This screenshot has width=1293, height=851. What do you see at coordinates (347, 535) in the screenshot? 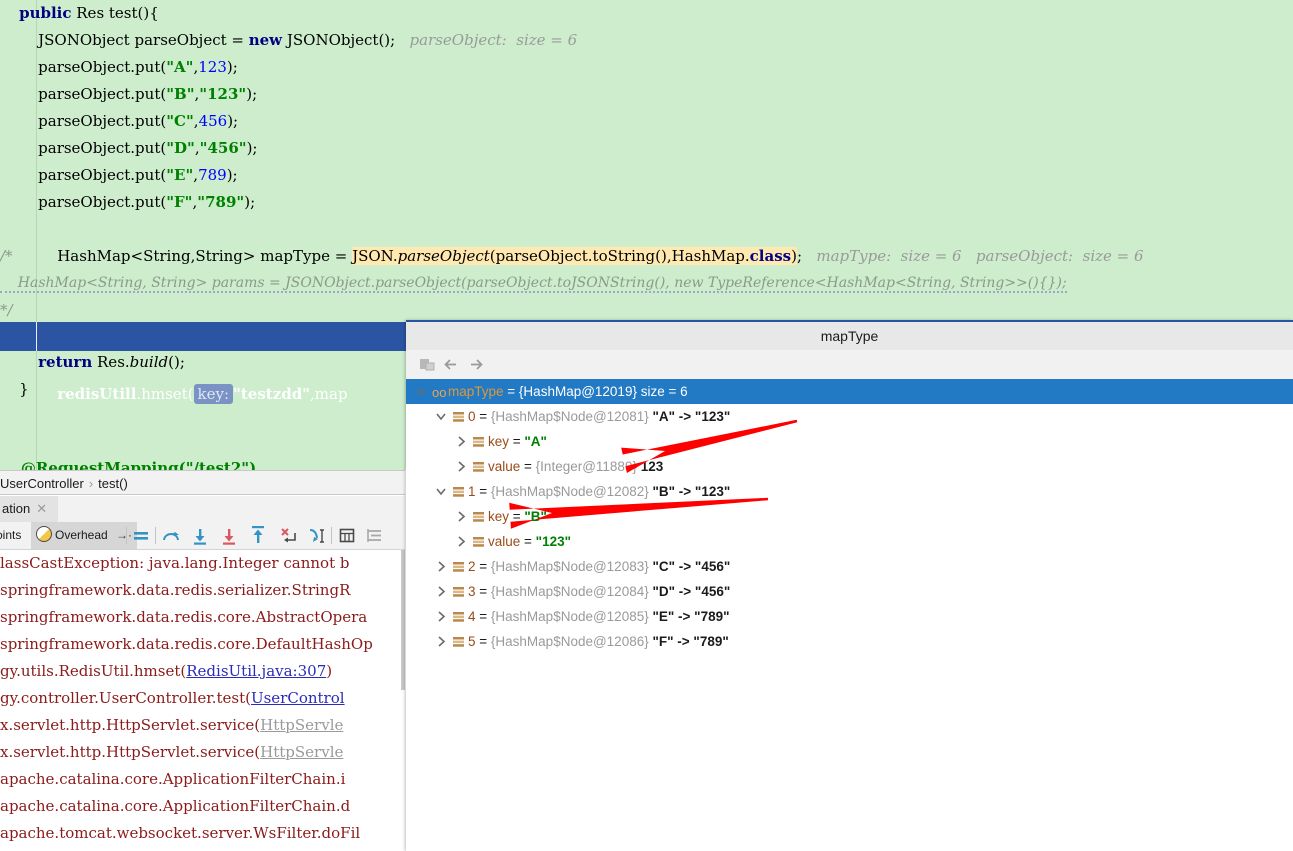
I see `evaluate-expression-icon` at bounding box center [347, 535].